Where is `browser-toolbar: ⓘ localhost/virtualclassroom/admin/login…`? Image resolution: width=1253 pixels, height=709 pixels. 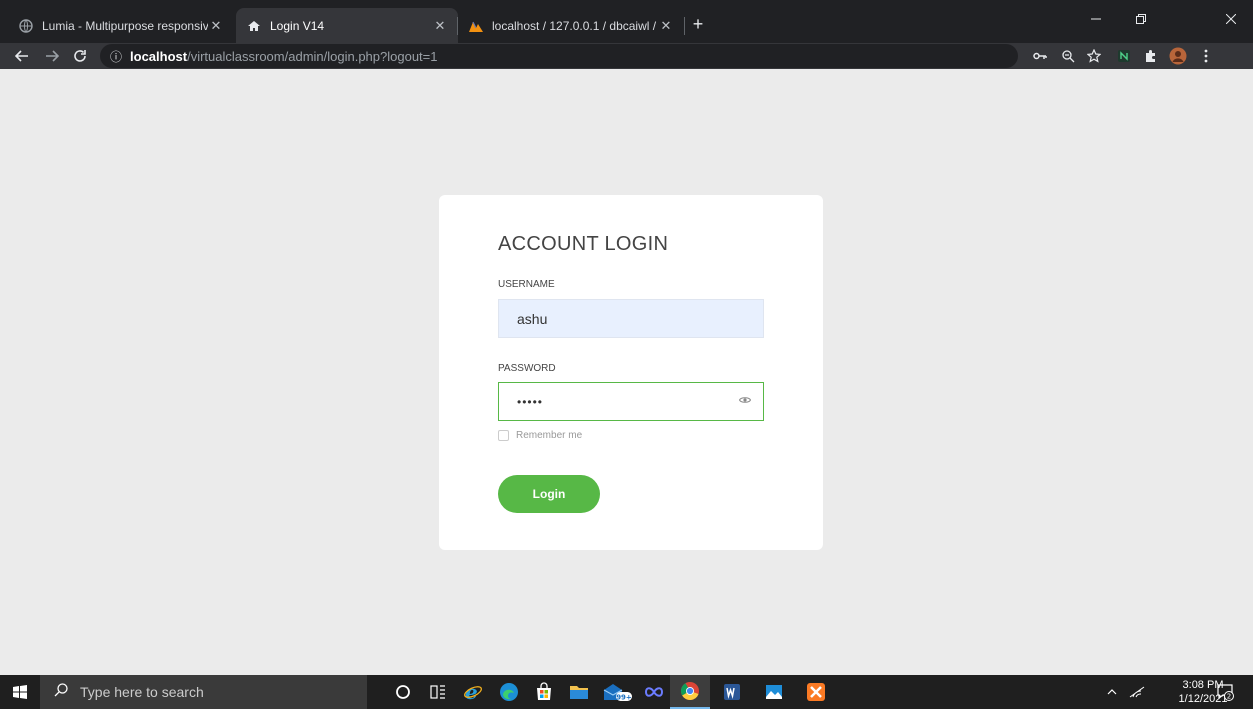 browser-toolbar: ⓘ localhost/virtualclassroom/admin/login… is located at coordinates (626, 56).